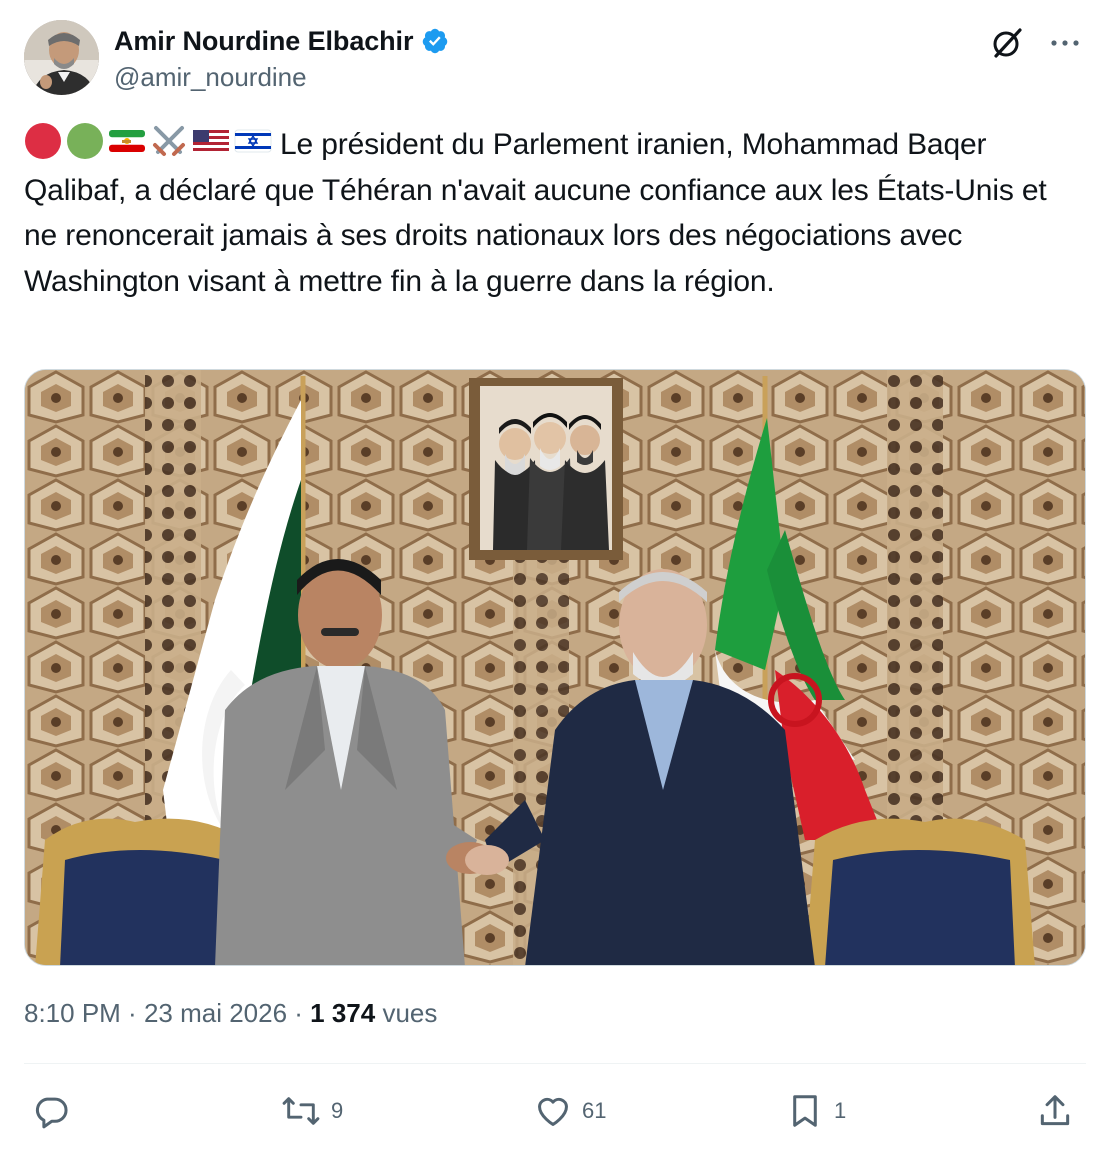  I want to click on tweet-header: Amir Nourdine Elbachir @amir_nourdine, so click(555, 59).